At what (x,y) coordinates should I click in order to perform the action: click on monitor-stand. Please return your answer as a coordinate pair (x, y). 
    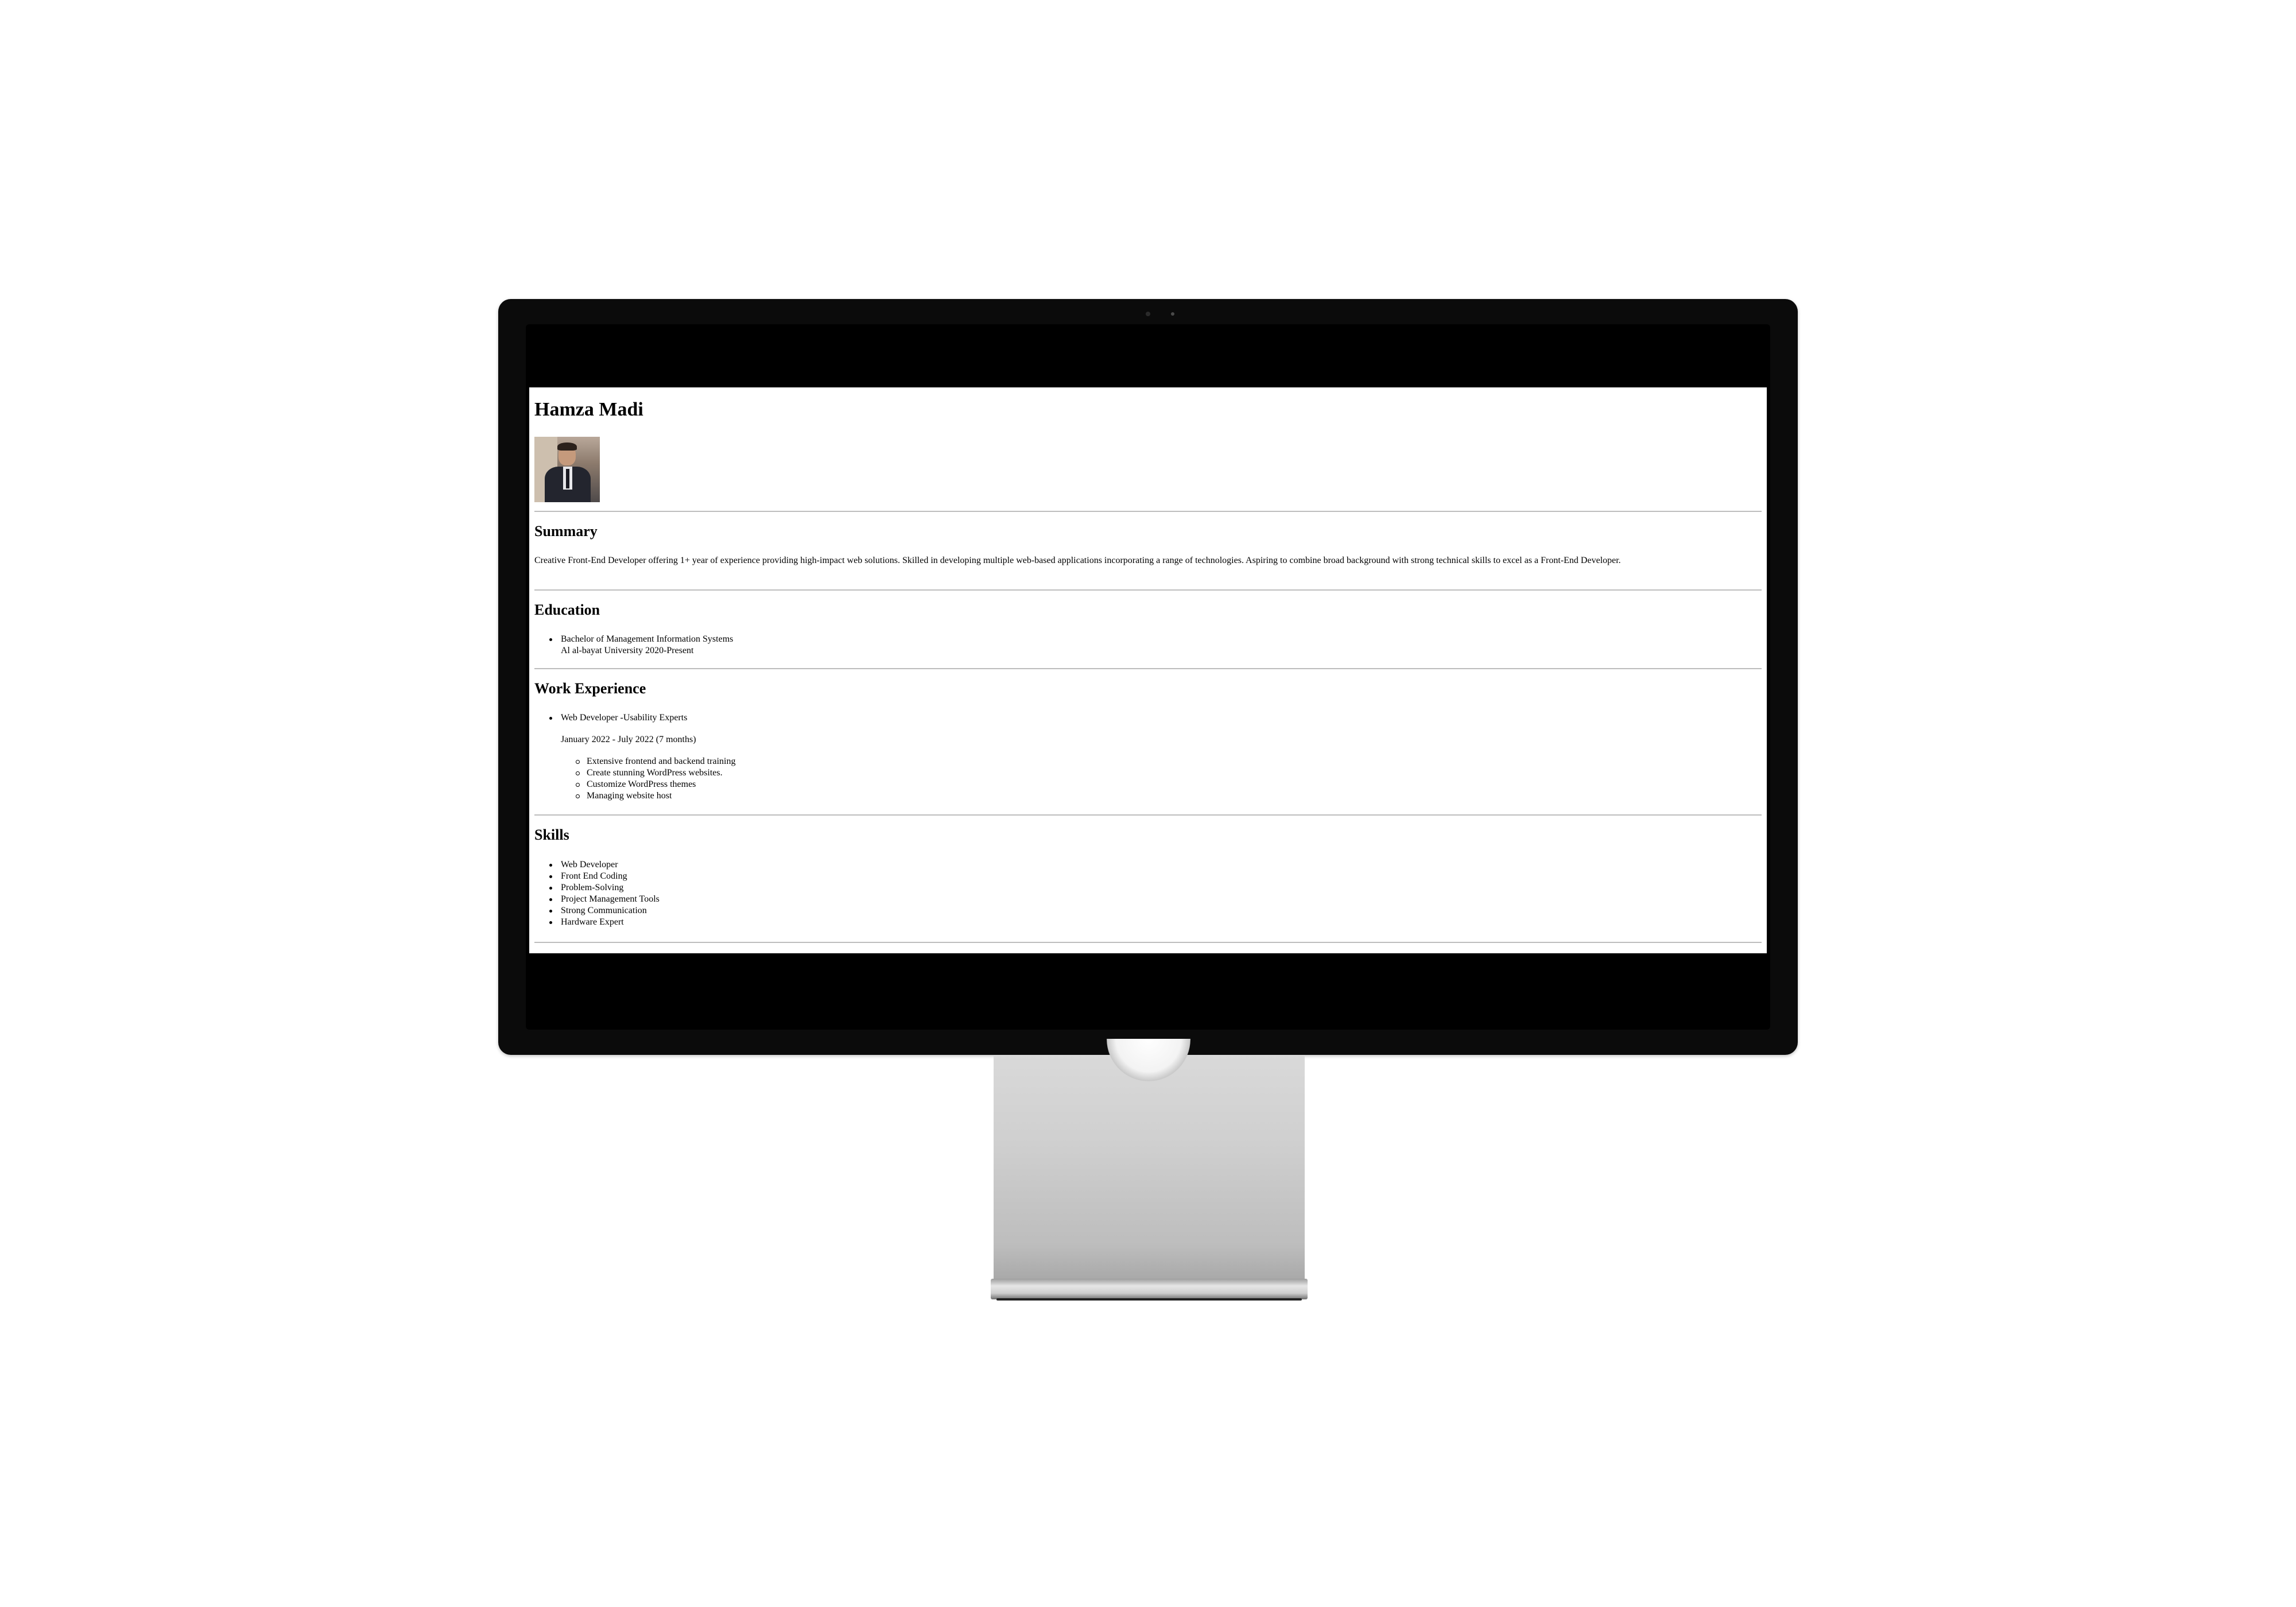
    Looking at the image, I should click on (1149, 1167).